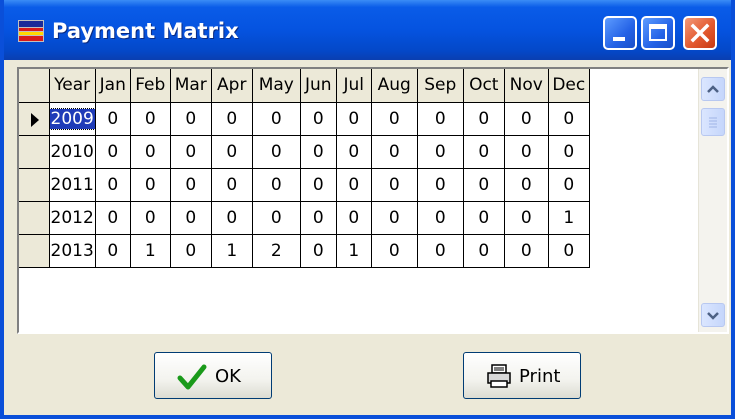  What do you see at coordinates (522, 375) in the screenshot?
I see `print-button: Print` at bounding box center [522, 375].